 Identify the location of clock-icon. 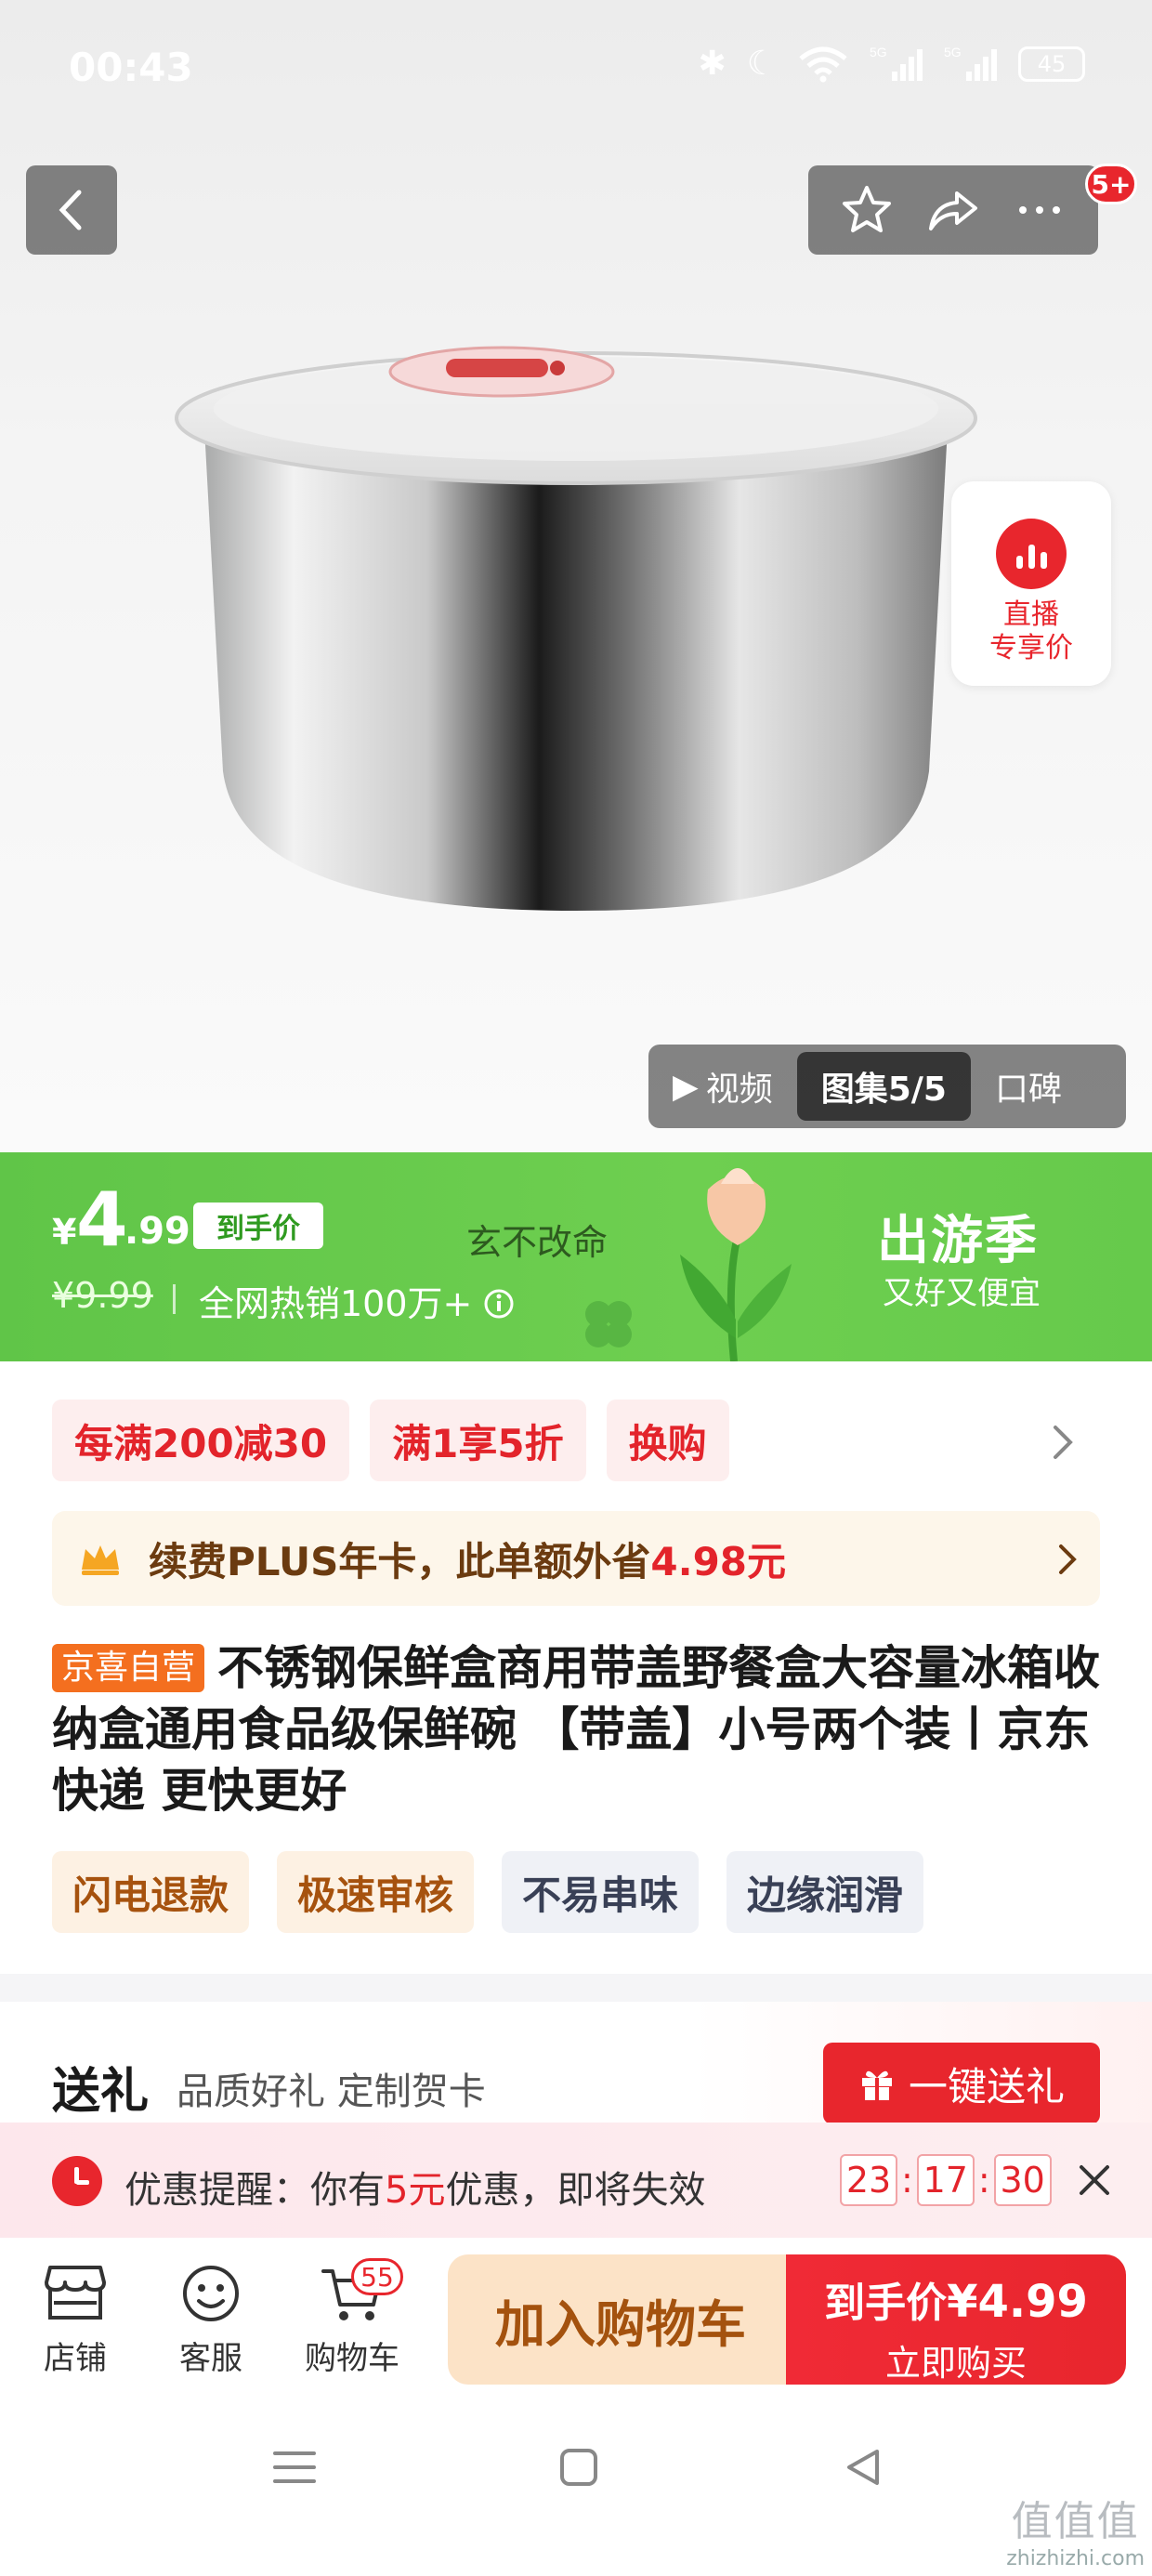
(77, 2181).